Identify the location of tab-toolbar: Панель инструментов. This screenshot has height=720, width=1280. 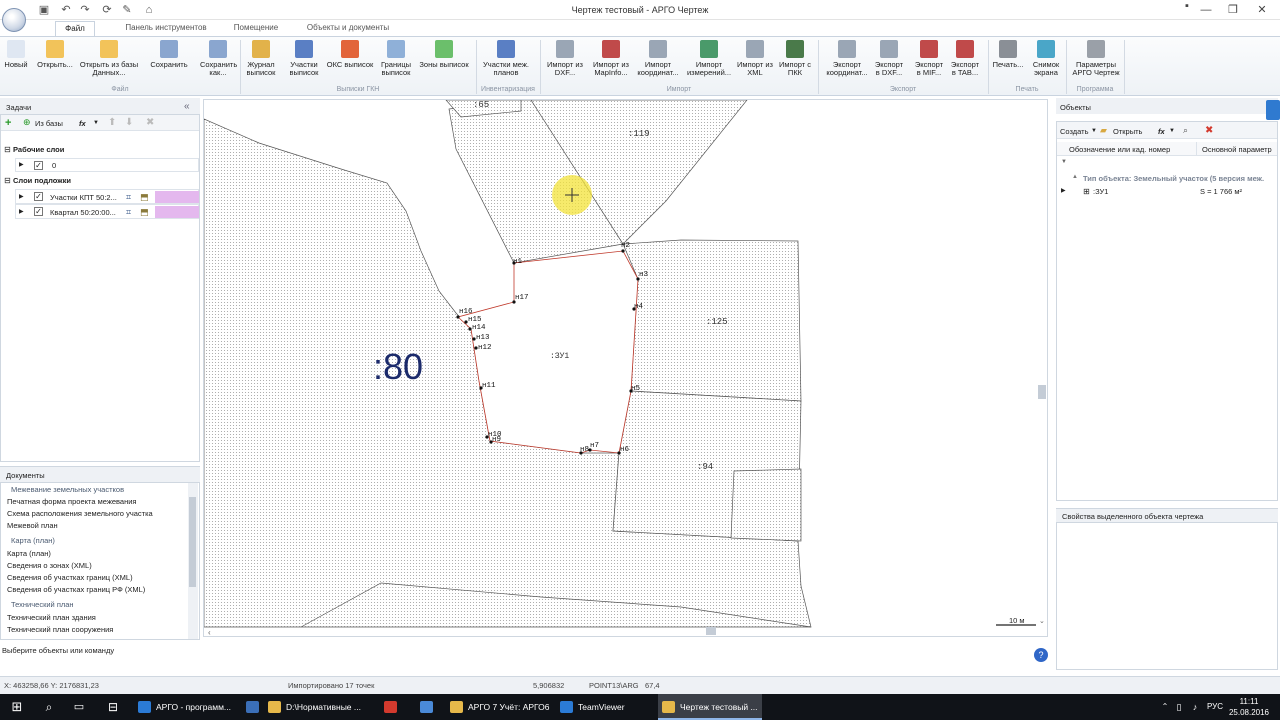
(166, 29).